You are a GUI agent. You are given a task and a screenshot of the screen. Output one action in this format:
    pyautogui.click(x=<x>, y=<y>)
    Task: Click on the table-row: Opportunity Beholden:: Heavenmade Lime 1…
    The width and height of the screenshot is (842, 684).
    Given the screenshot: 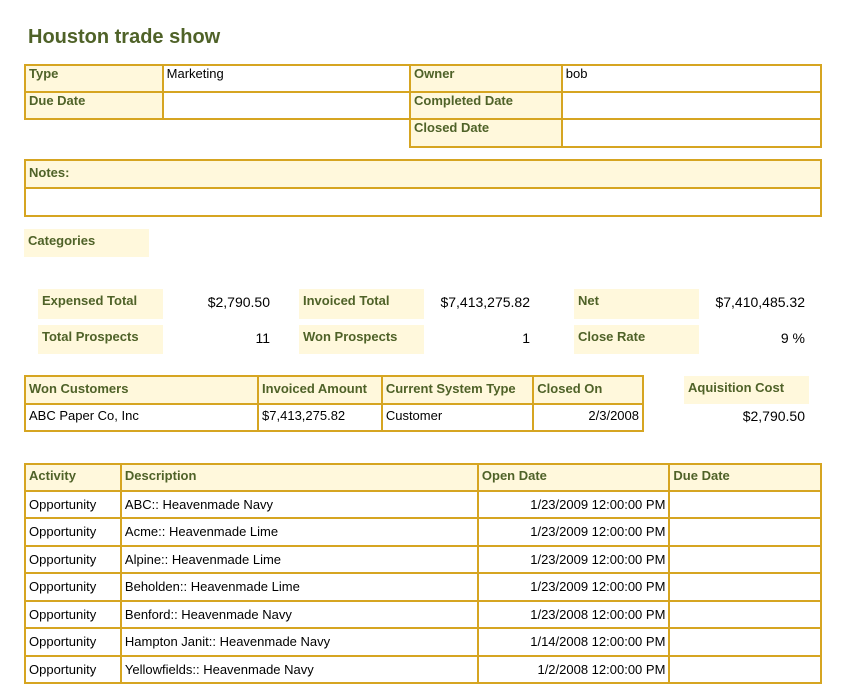 What is the action you would take?
    pyautogui.click(x=423, y=587)
    